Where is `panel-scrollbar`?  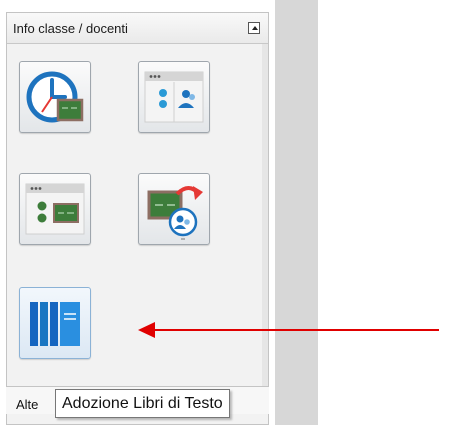
panel-scrollbar is located at coordinates (265, 219).